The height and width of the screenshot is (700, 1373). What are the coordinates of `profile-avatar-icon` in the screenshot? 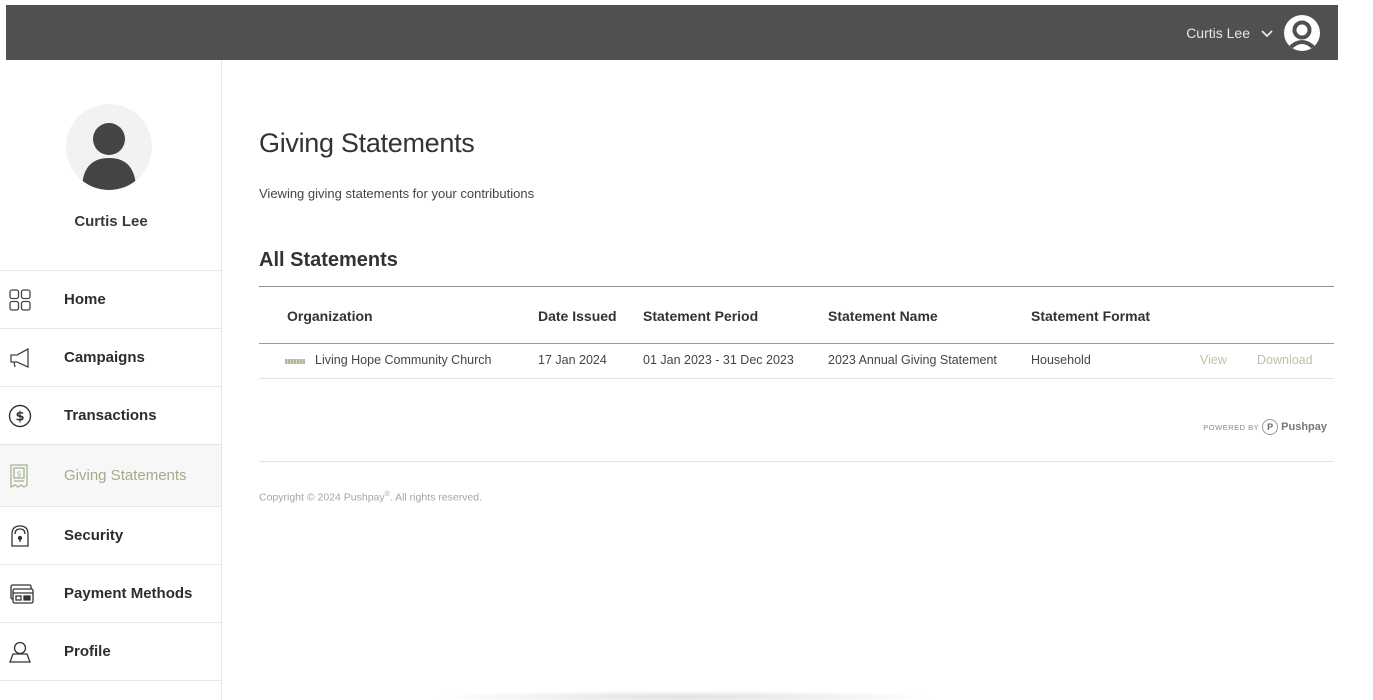 It's located at (109, 147).